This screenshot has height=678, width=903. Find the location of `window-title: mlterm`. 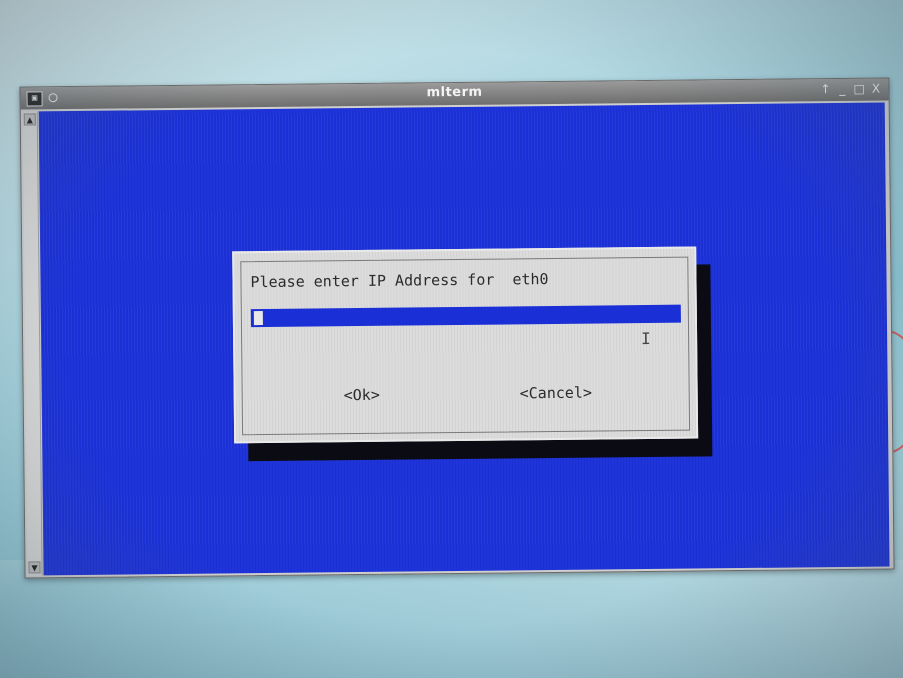

window-title: mlterm is located at coordinates (454, 92).